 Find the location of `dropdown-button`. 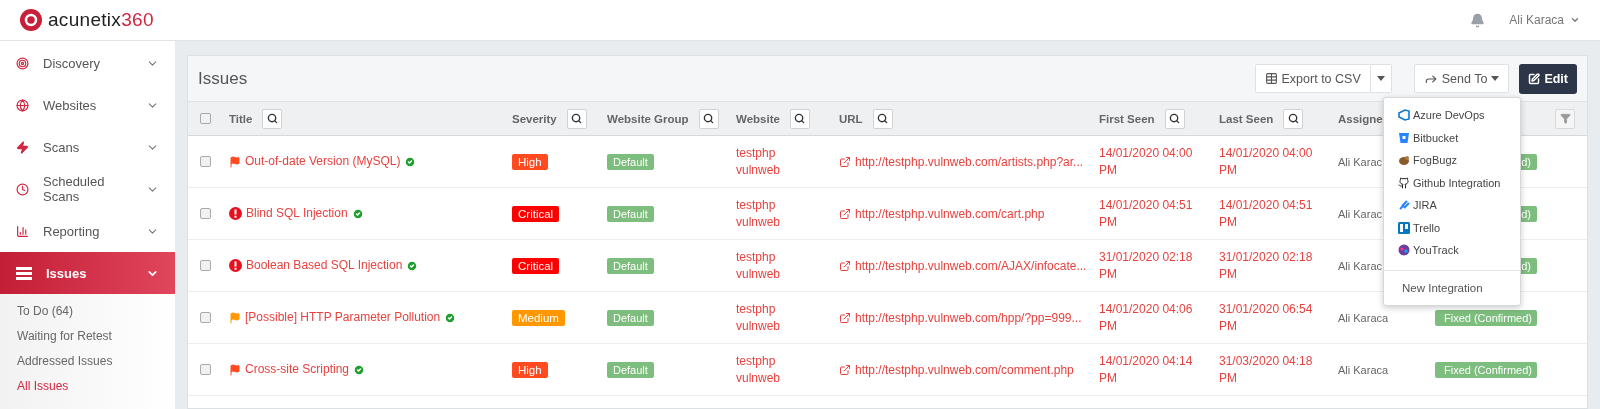

dropdown-button is located at coordinates (1381, 78).